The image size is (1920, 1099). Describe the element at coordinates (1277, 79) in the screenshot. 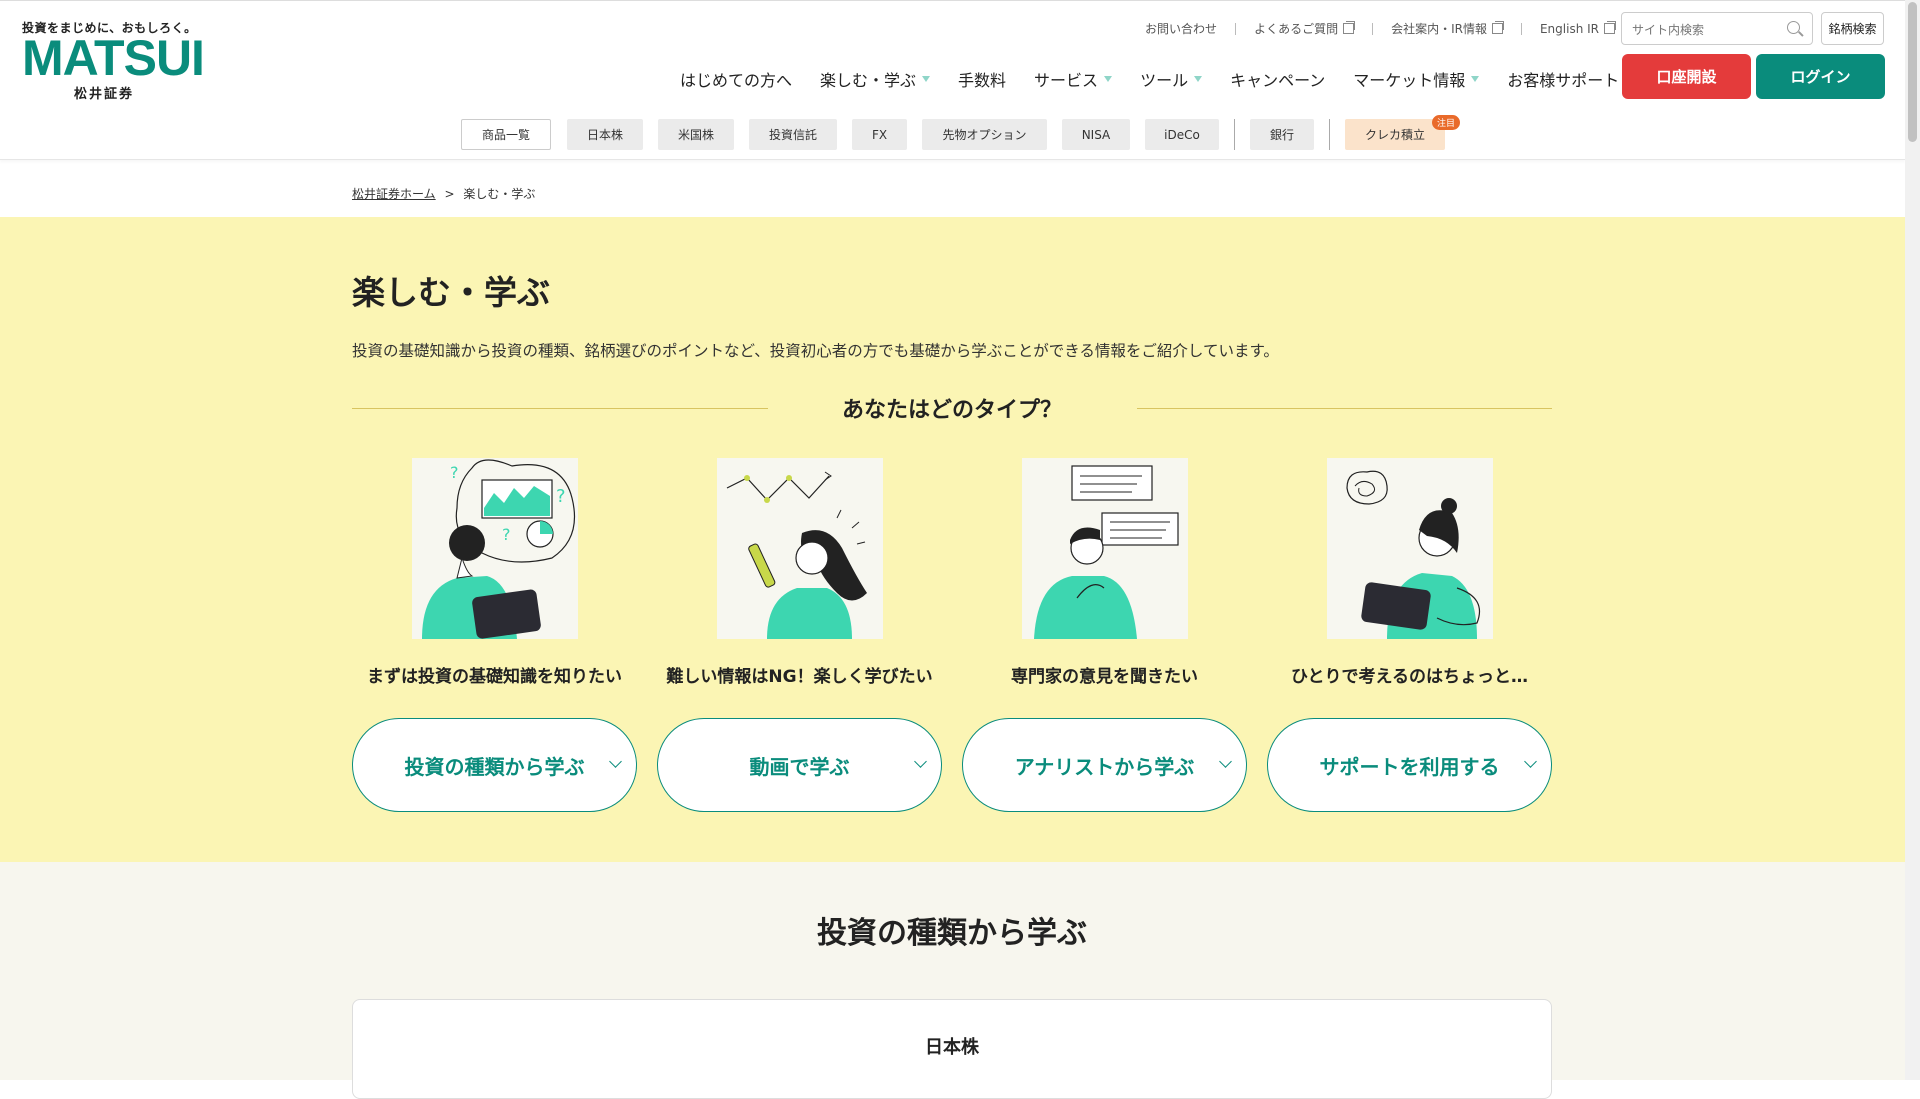

I see `nav-campaign: キャンペーン` at that location.